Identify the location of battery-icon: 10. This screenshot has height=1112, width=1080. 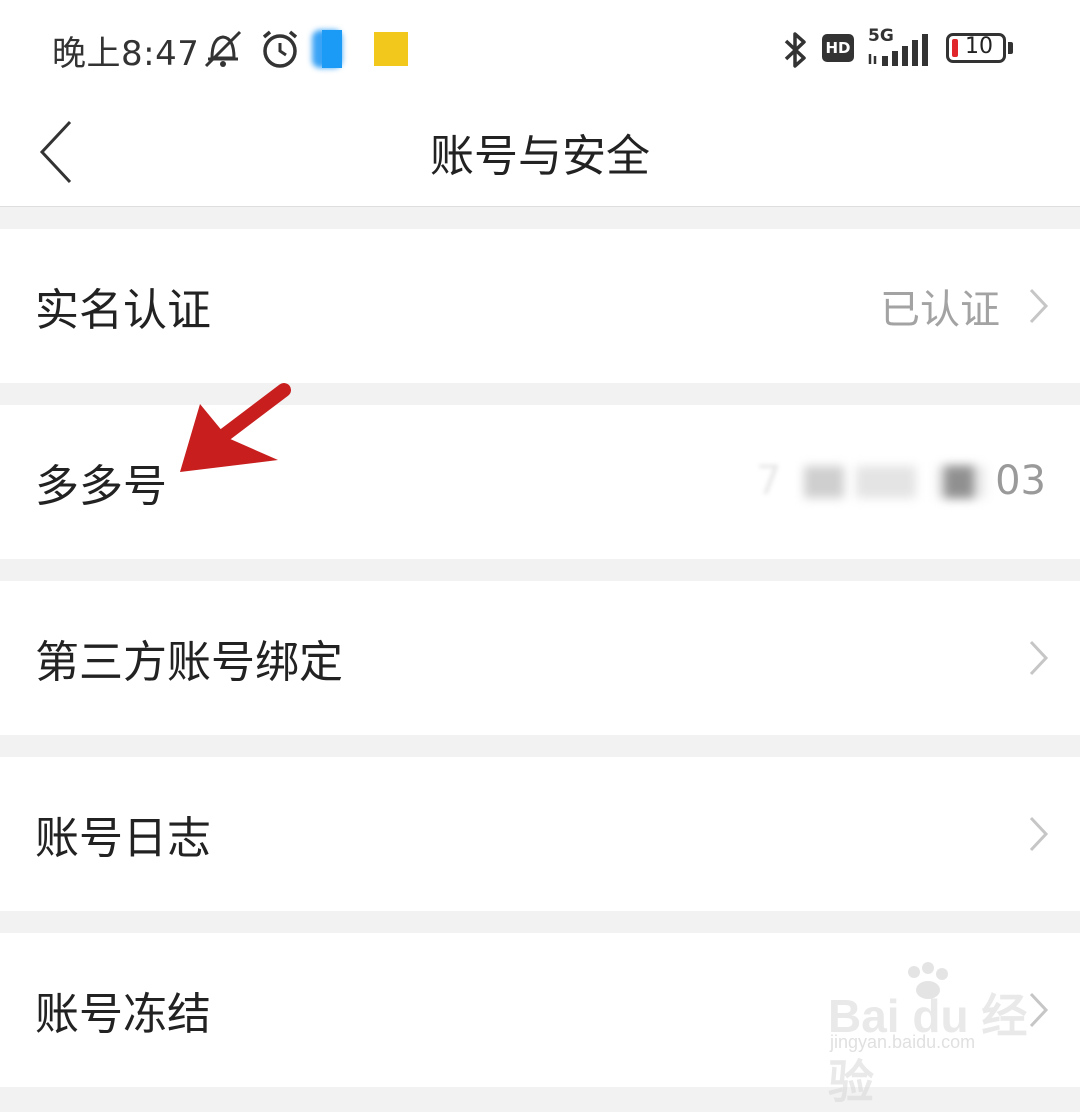
(976, 48).